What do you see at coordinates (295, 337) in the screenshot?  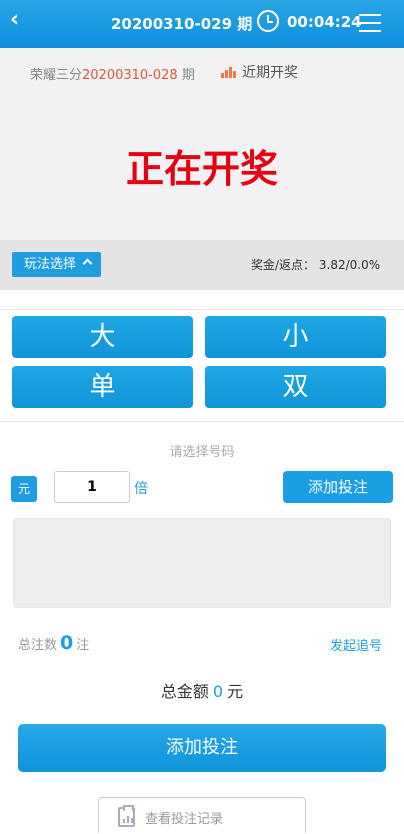 I see `option-small: 小` at bounding box center [295, 337].